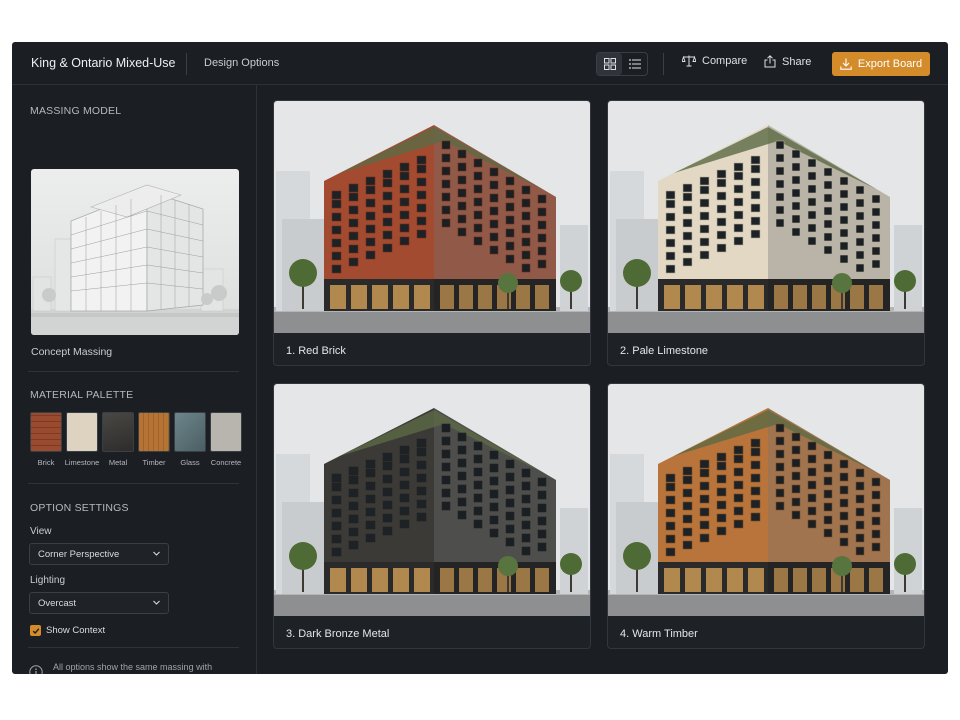 Image resolution: width=960 pixels, height=720 pixels. What do you see at coordinates (103, 63) in the screenshot?
I see `project-title: King & Ontario Mixed-Use` at bounding box center [103, 63].